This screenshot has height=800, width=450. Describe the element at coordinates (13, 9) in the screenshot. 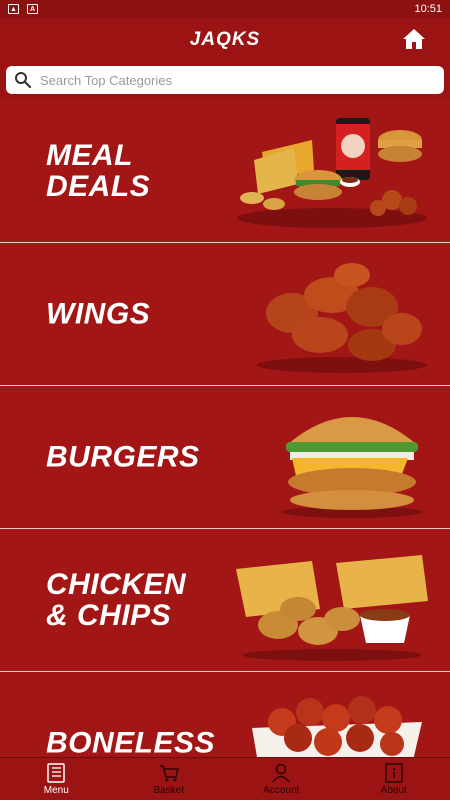

I see `image-notification-icon: ▲` at that location.